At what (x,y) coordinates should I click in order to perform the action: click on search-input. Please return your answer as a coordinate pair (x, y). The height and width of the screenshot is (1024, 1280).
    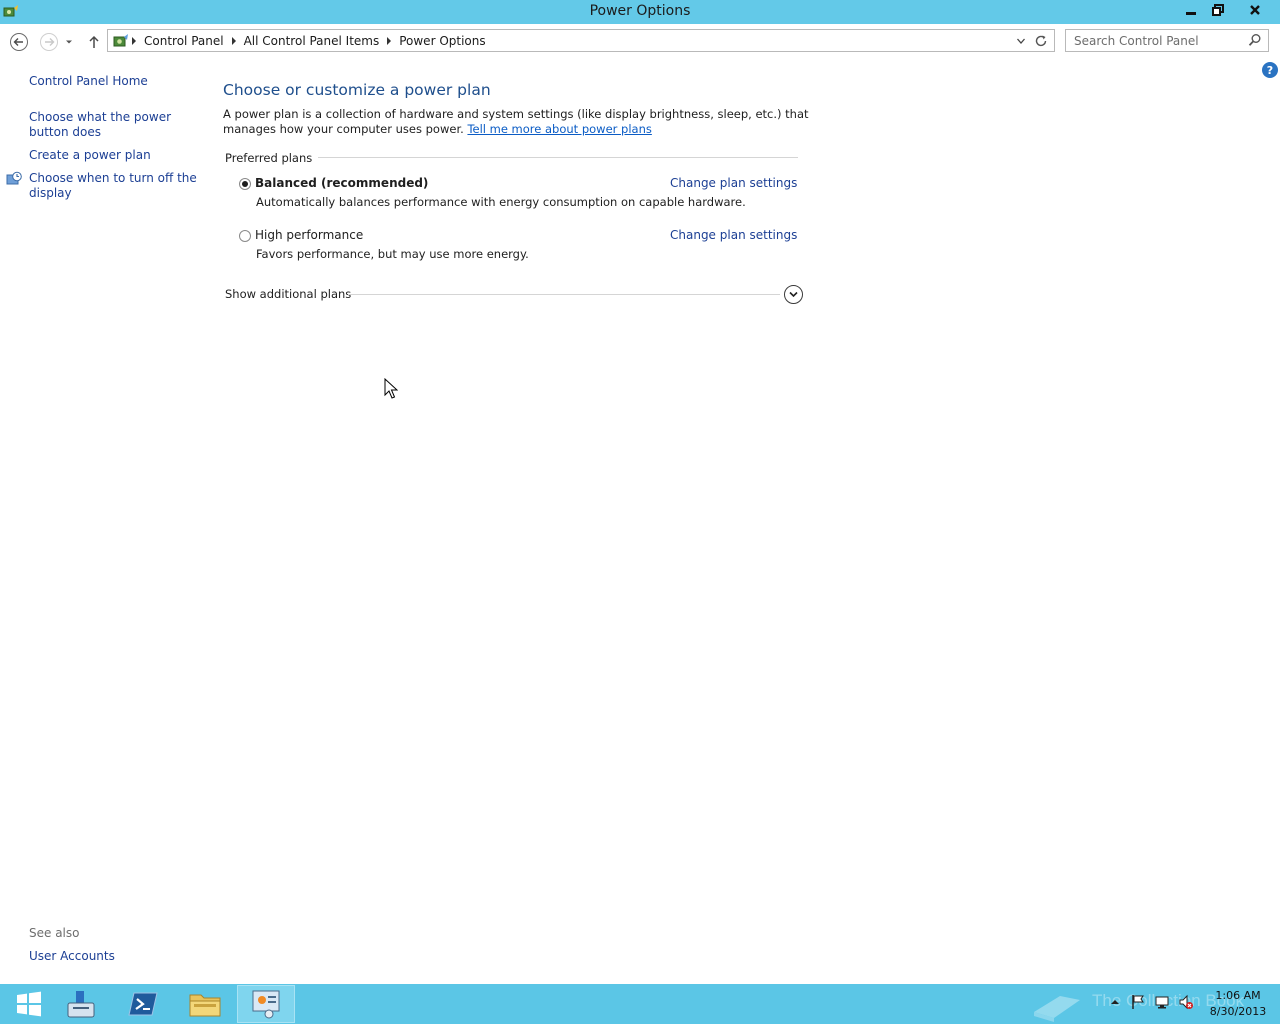
    Looking at the image, I should click on (1155, 40).